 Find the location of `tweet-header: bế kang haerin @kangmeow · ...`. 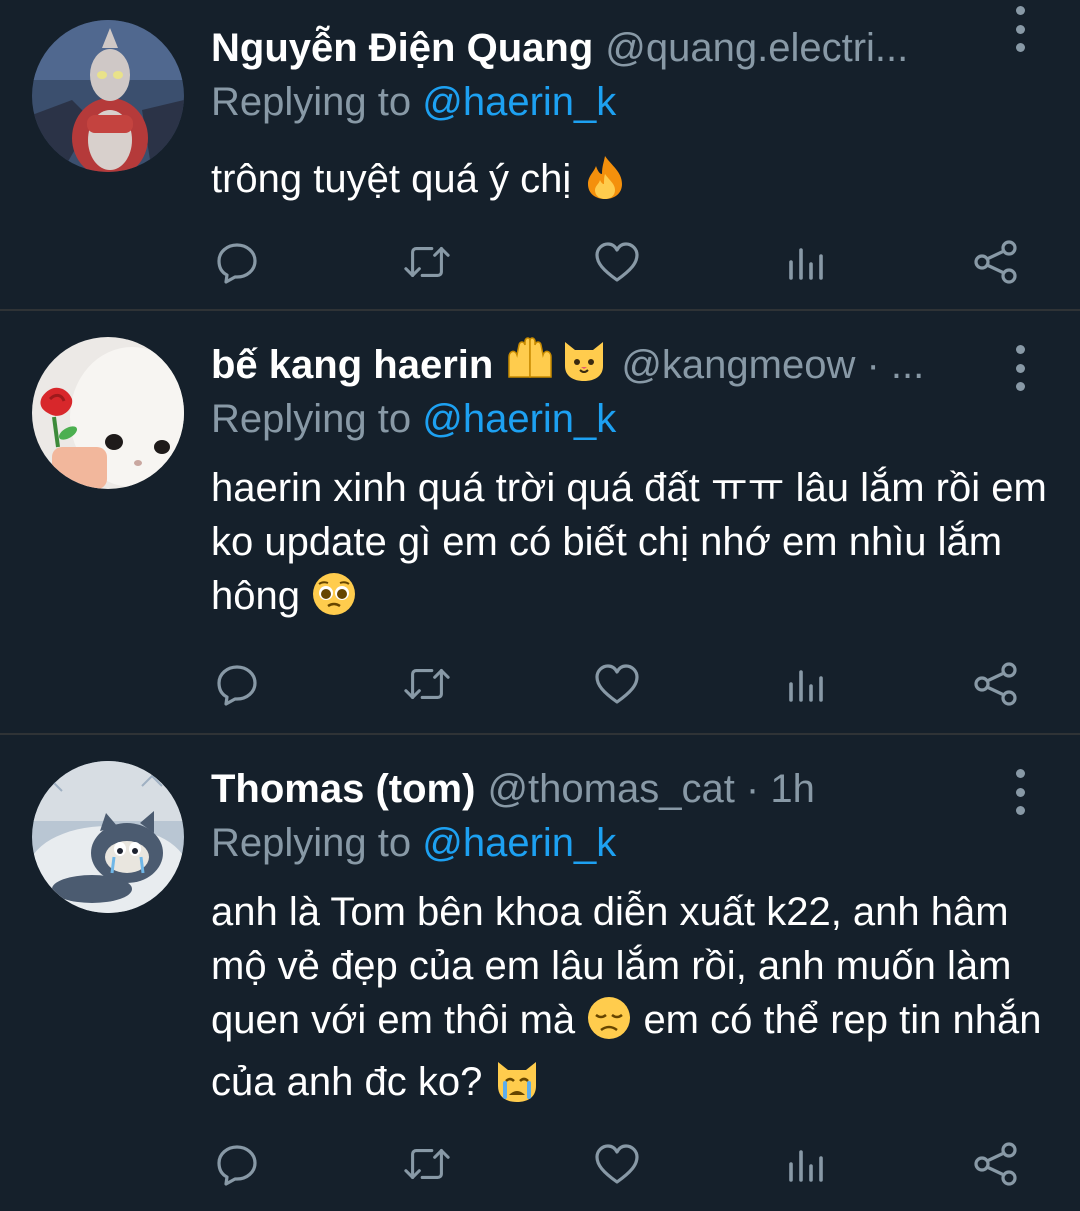

tweet-header: bế kang haerin @kangmeow · ... is located at coordinates (635, 363).